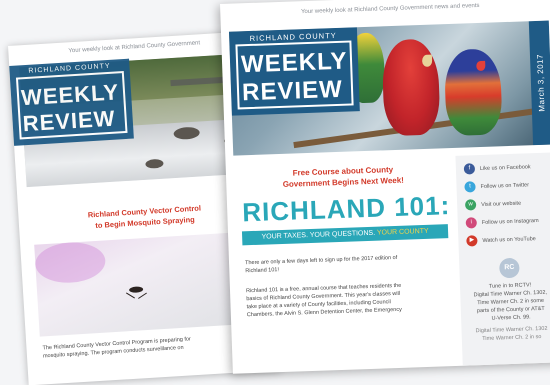 This screenshot has width=550, height=385. Describe the element at coordinates (470, 205) in the screenshot. I see `globe-icon: w` at that location.